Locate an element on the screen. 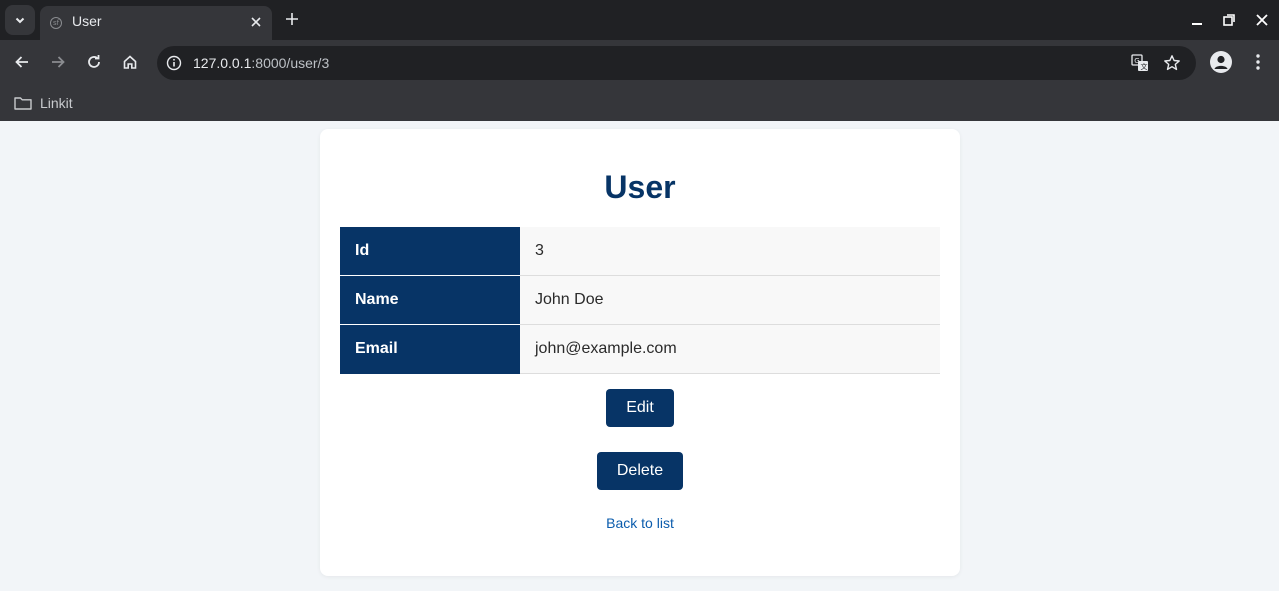 The height and width of the screenshot is (591, 1279). plus-icon is located at coordinates (292, 19).